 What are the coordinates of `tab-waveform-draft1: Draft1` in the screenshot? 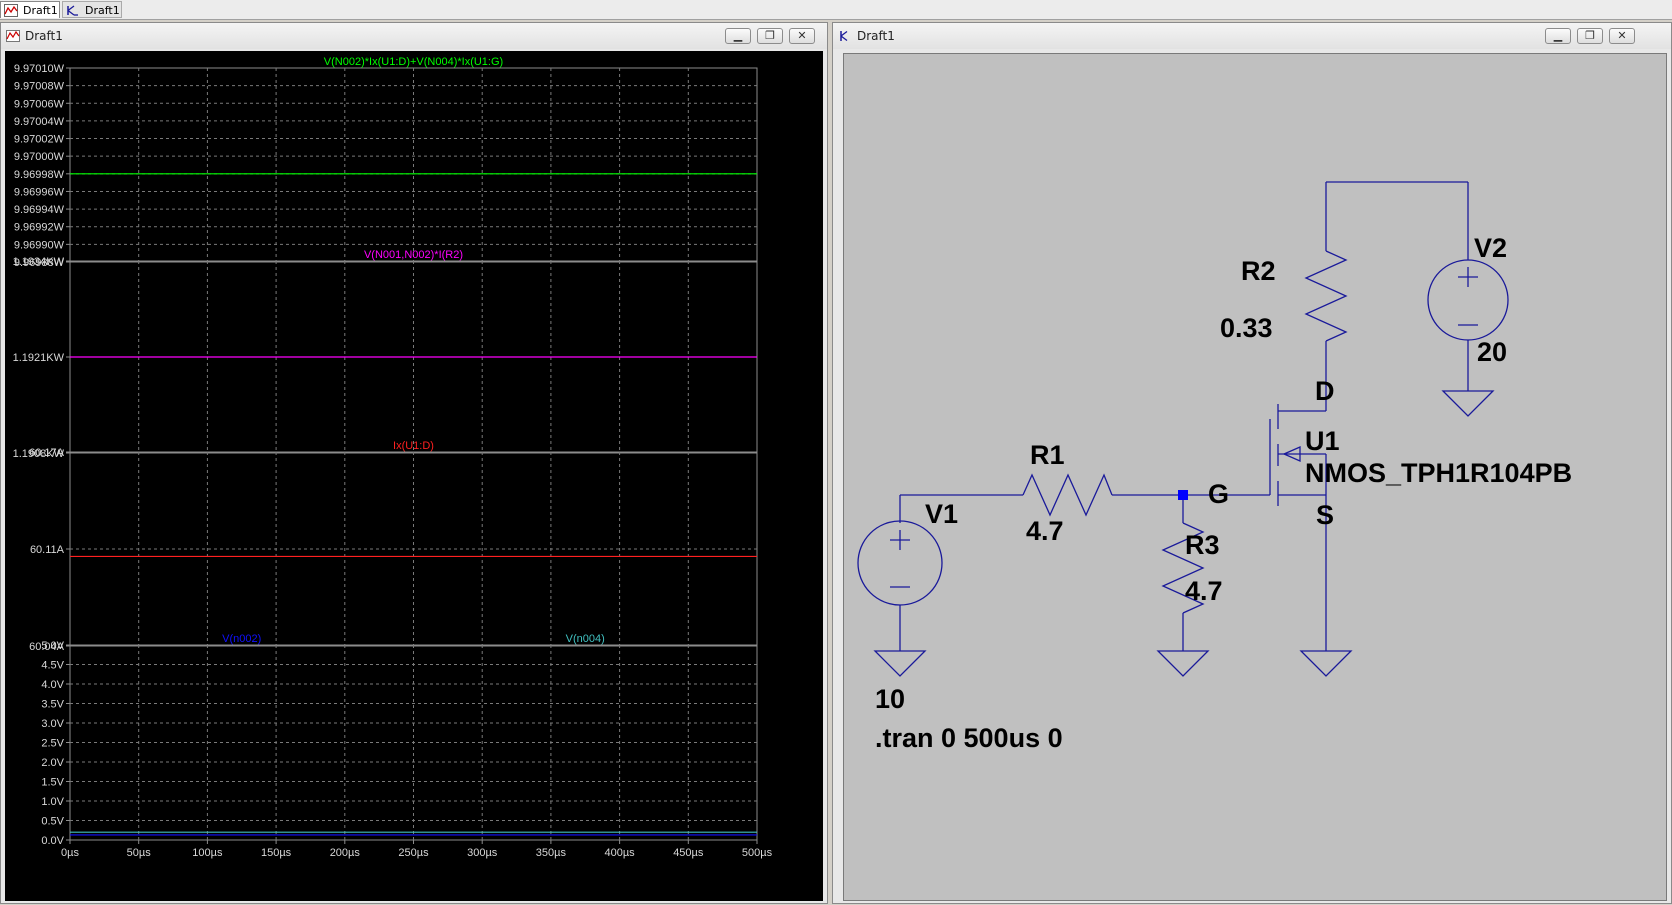 It's located at (30, 9).